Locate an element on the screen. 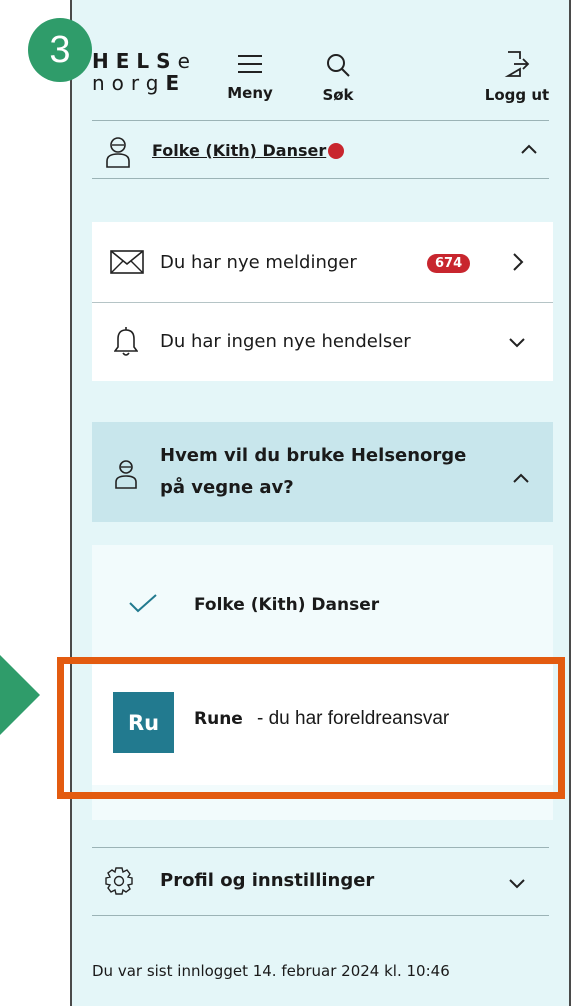 The image size is (571, 1006). helsenorge-logo: HELSe norgE is located at coordinates (144, 72).